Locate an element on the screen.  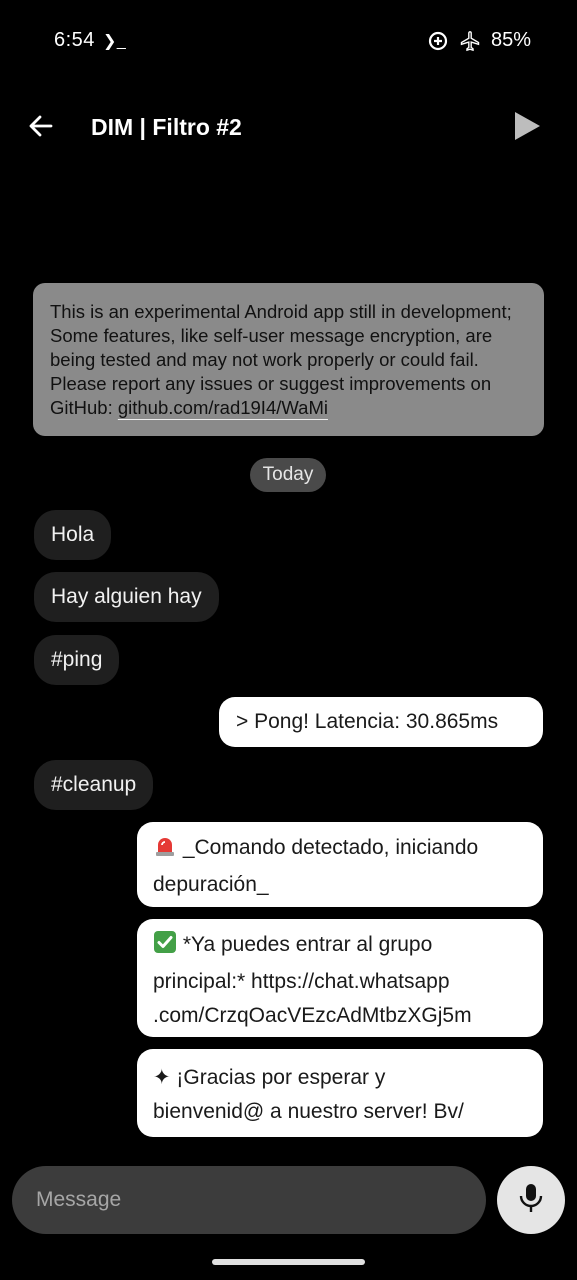
terminal-icon: ❯_ is located at coordinates (115, 41).